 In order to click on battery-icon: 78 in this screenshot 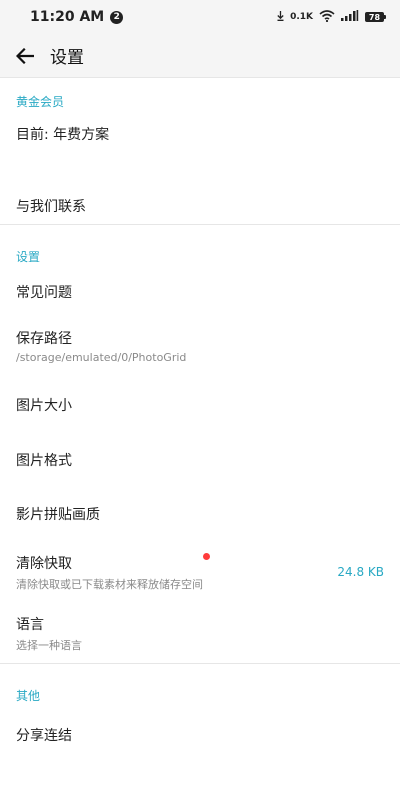, I will do `click(375, 17)`.